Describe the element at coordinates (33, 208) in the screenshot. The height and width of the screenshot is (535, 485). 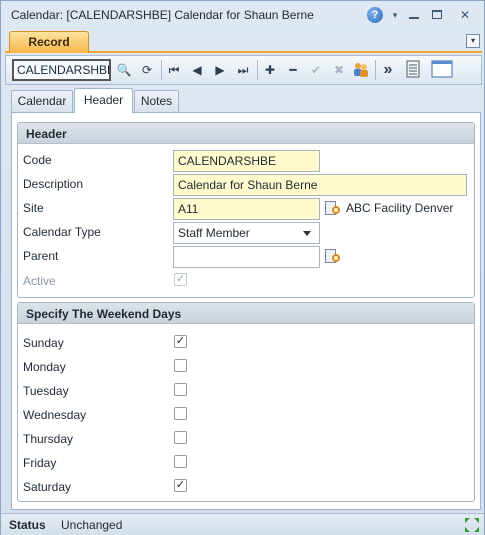
I see `site-label: Site` at that location.